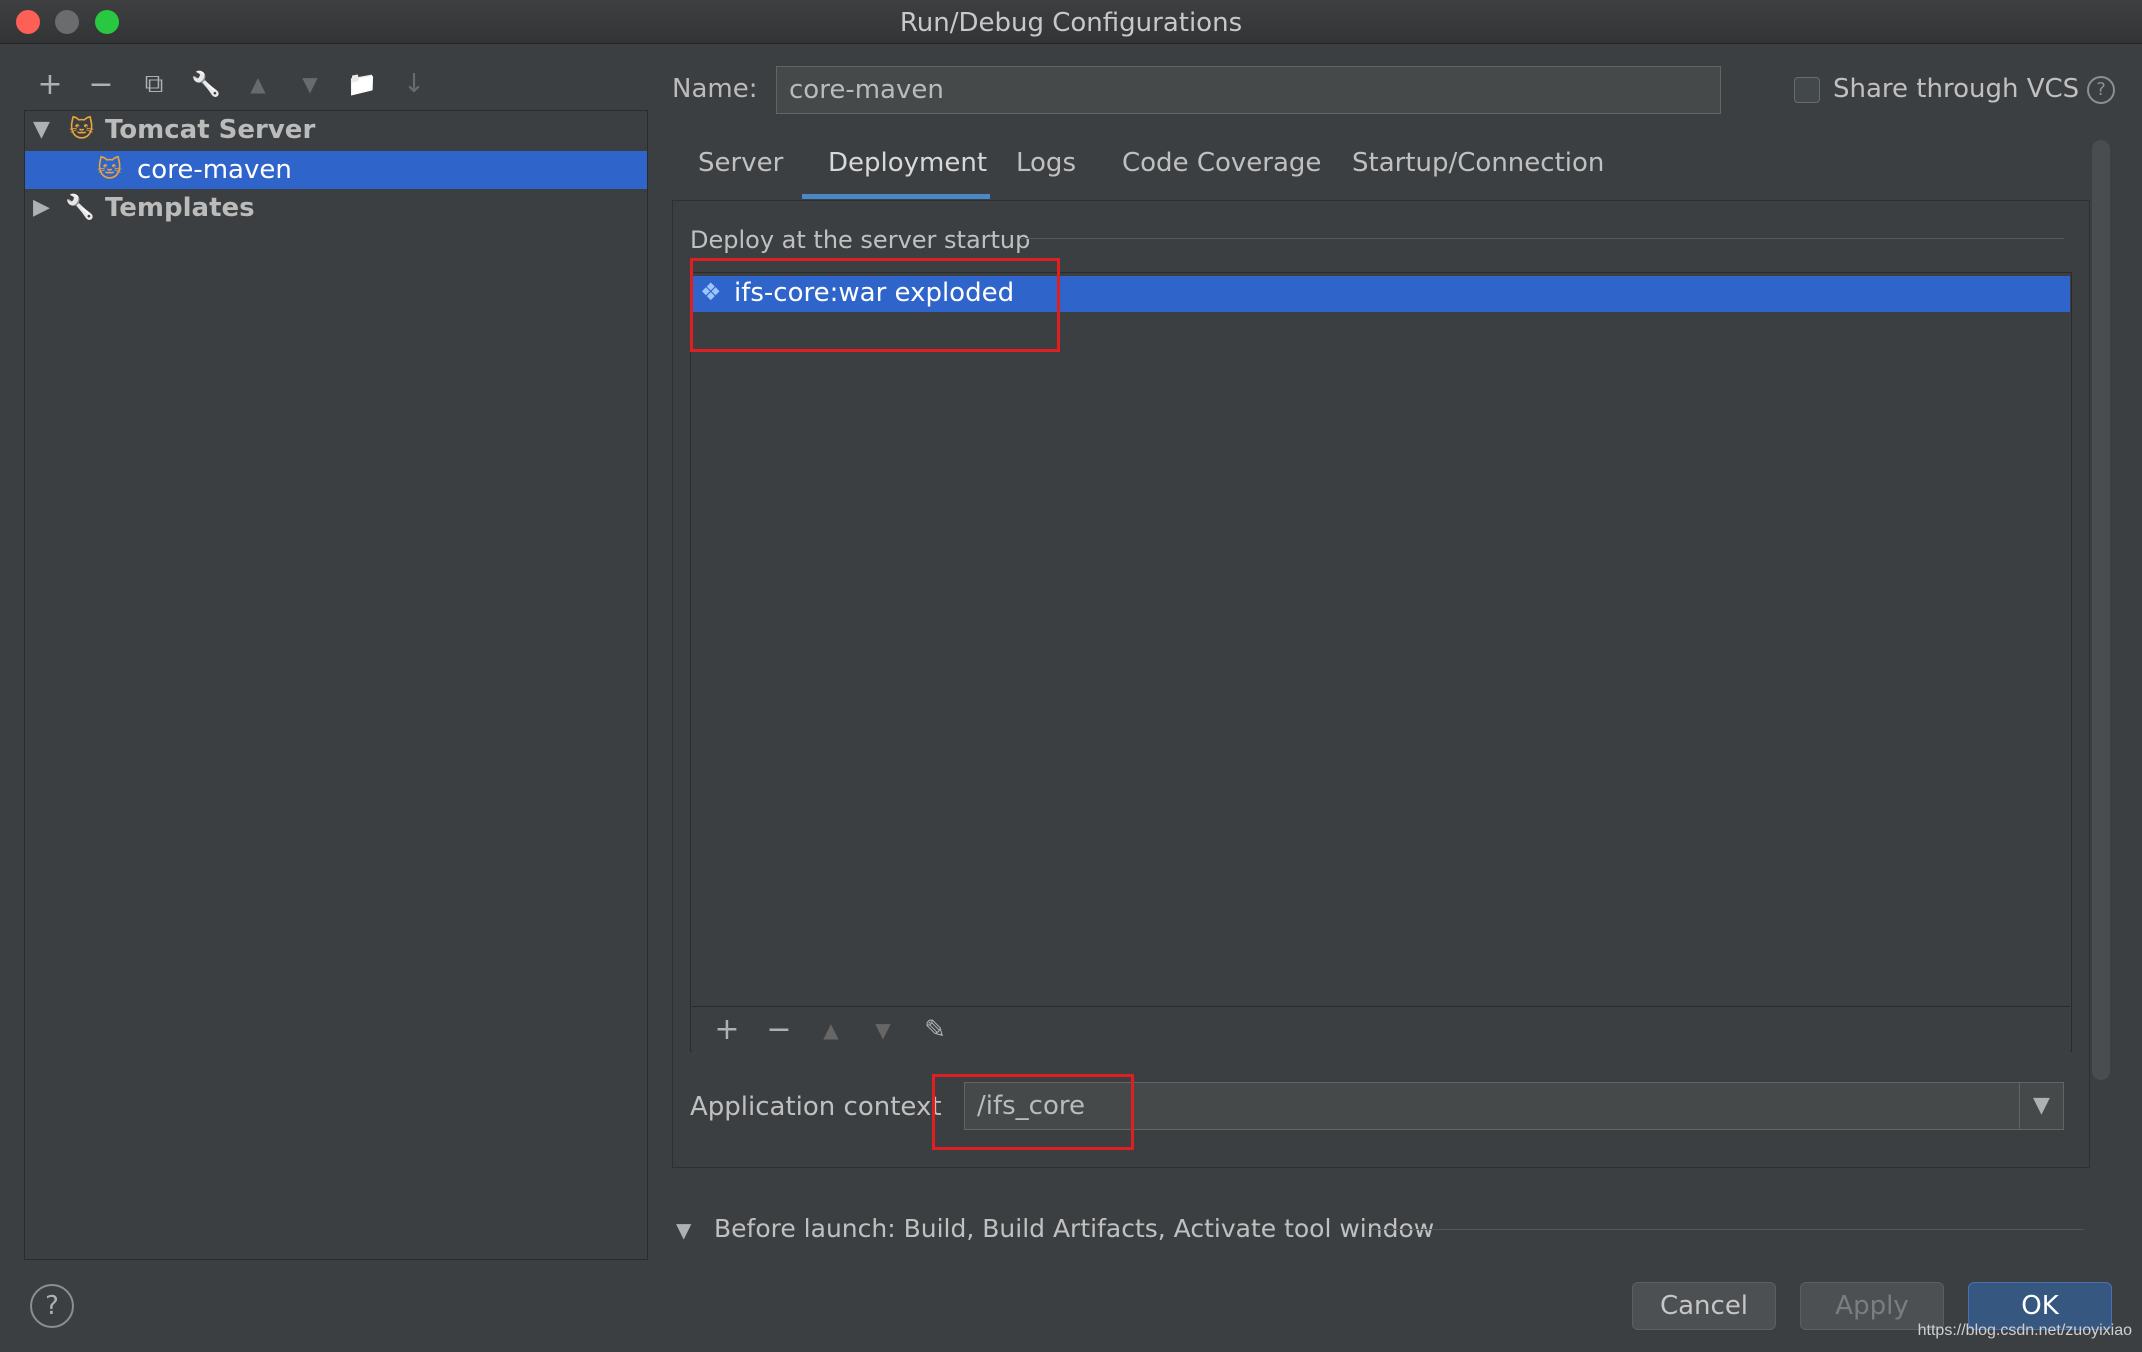 Image resolution: width=2142 pixels, height=1352 pixels. What do you see at coordinates (1221, 173) in the screenshot?
I see `tab-code-coverage: Code Coverage` at bounding box center [1221, 173].